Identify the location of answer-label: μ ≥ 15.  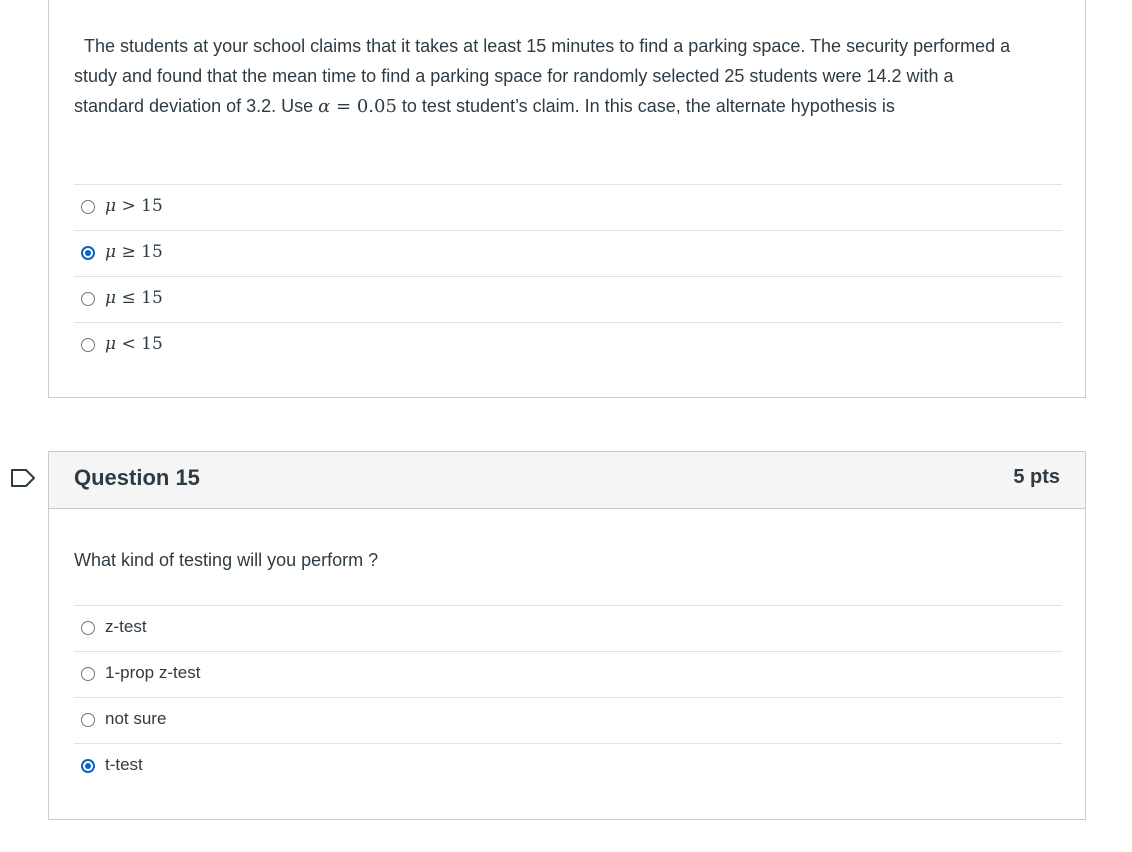
(134, 252).